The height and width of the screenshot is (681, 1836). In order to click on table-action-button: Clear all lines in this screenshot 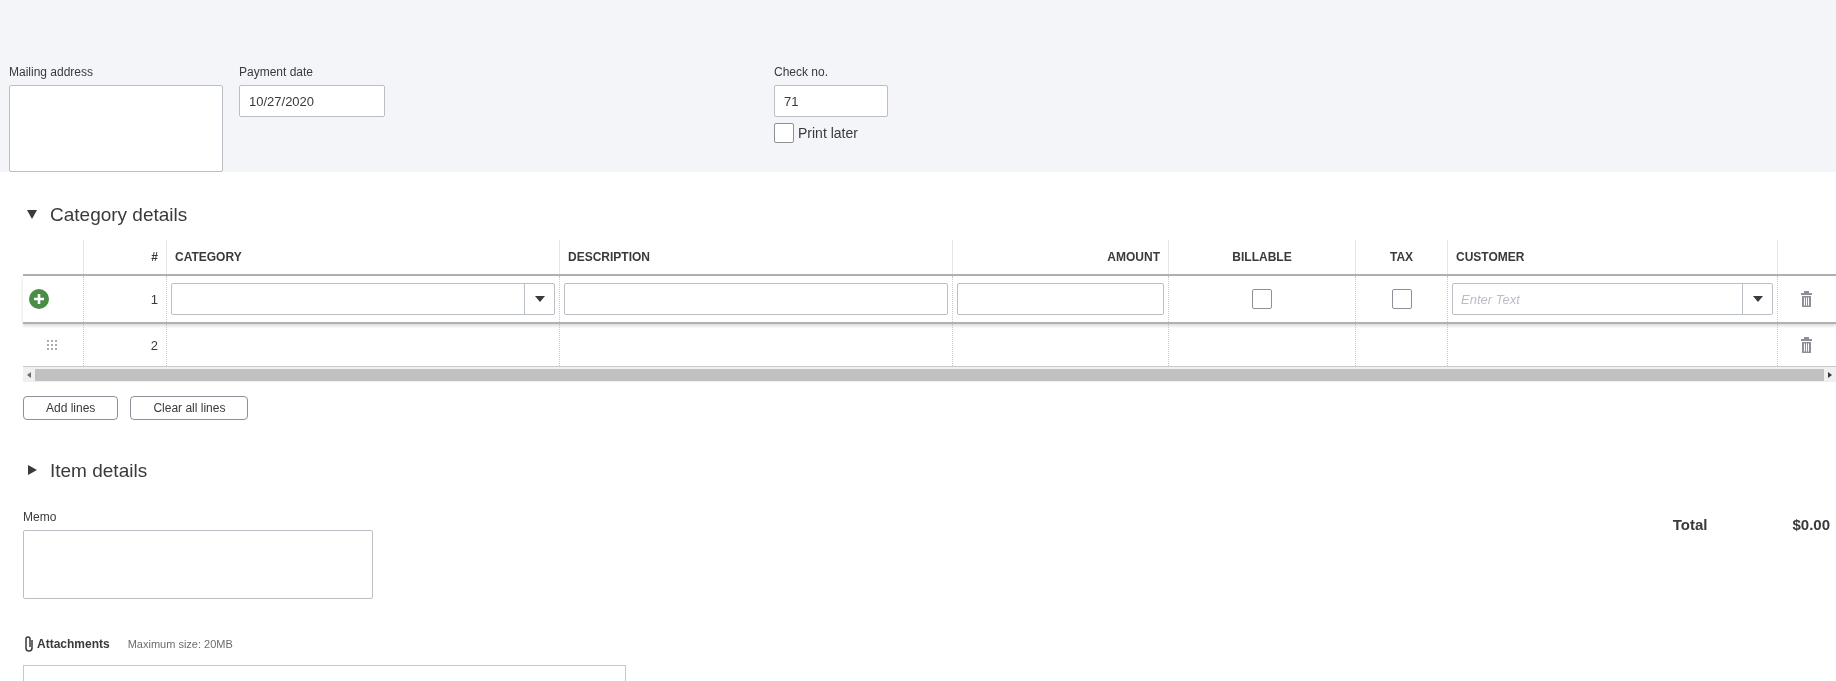, I will do `click(189, 408)`.